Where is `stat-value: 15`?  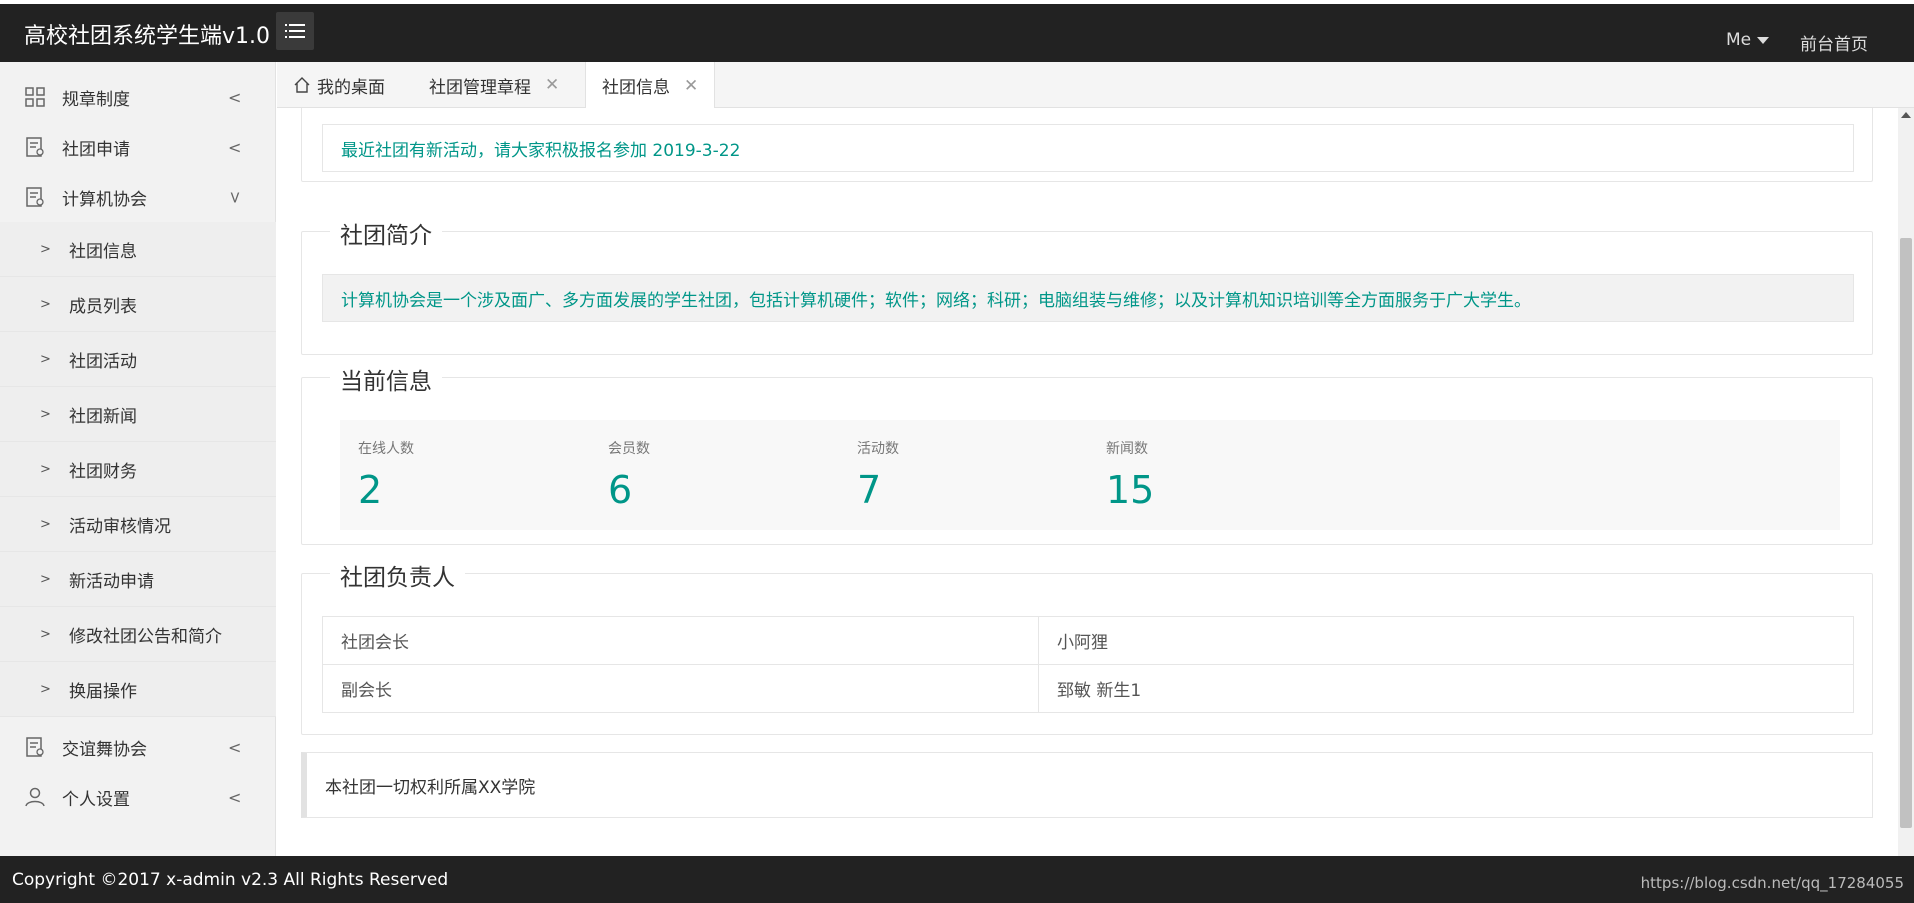 stat-value: 15 is located at coordinates (1130, 490).